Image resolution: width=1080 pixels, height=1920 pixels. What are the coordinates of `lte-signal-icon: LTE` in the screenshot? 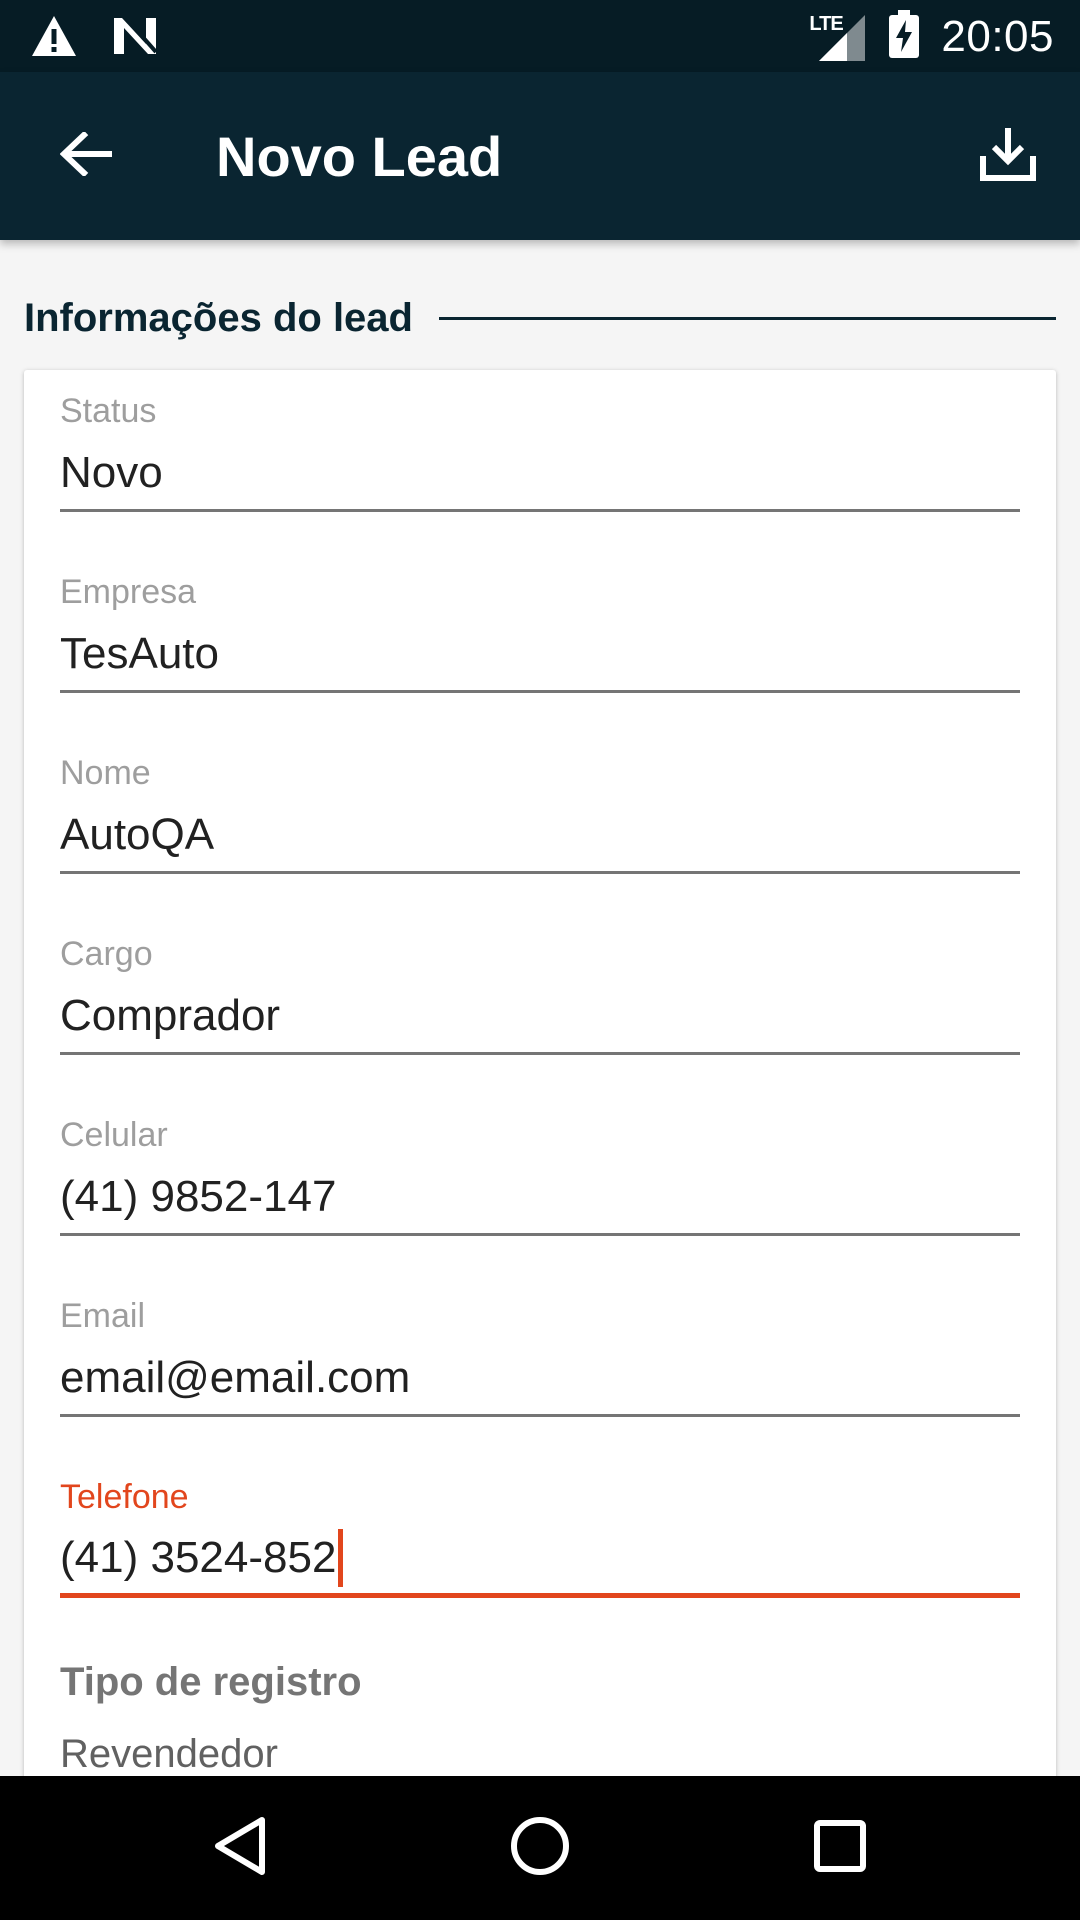 It's located at (838, 37).